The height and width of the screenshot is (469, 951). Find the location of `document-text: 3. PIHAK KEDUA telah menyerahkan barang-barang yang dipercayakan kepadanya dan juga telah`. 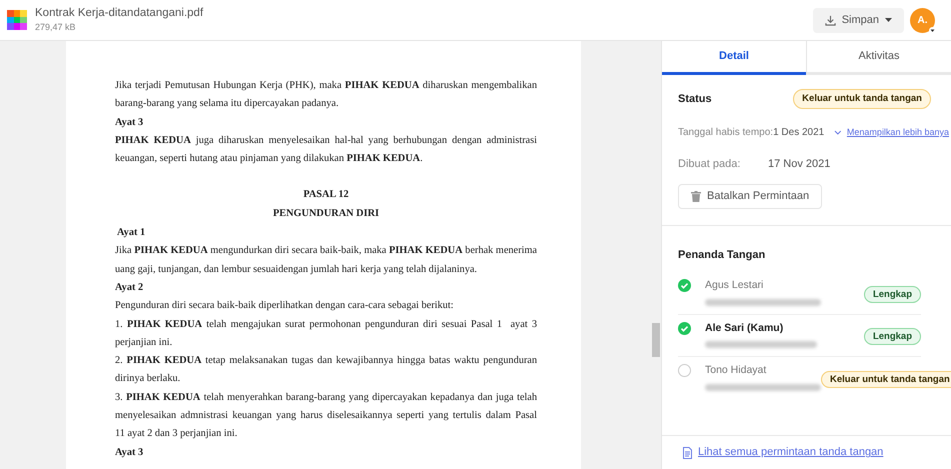

document-text: 3. PIHAK KEDUA telah menyerahkan barang-barang yang dipercayakan kepadanya dan juga telah is located at coordinates (326, 397).